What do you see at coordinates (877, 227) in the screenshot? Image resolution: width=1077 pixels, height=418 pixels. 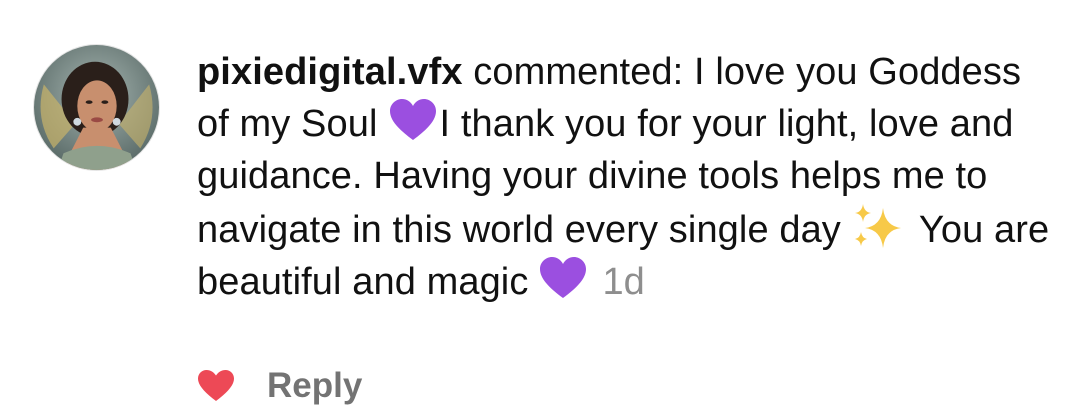 I see `sparkles-icon` at bounding box center [877, 227].